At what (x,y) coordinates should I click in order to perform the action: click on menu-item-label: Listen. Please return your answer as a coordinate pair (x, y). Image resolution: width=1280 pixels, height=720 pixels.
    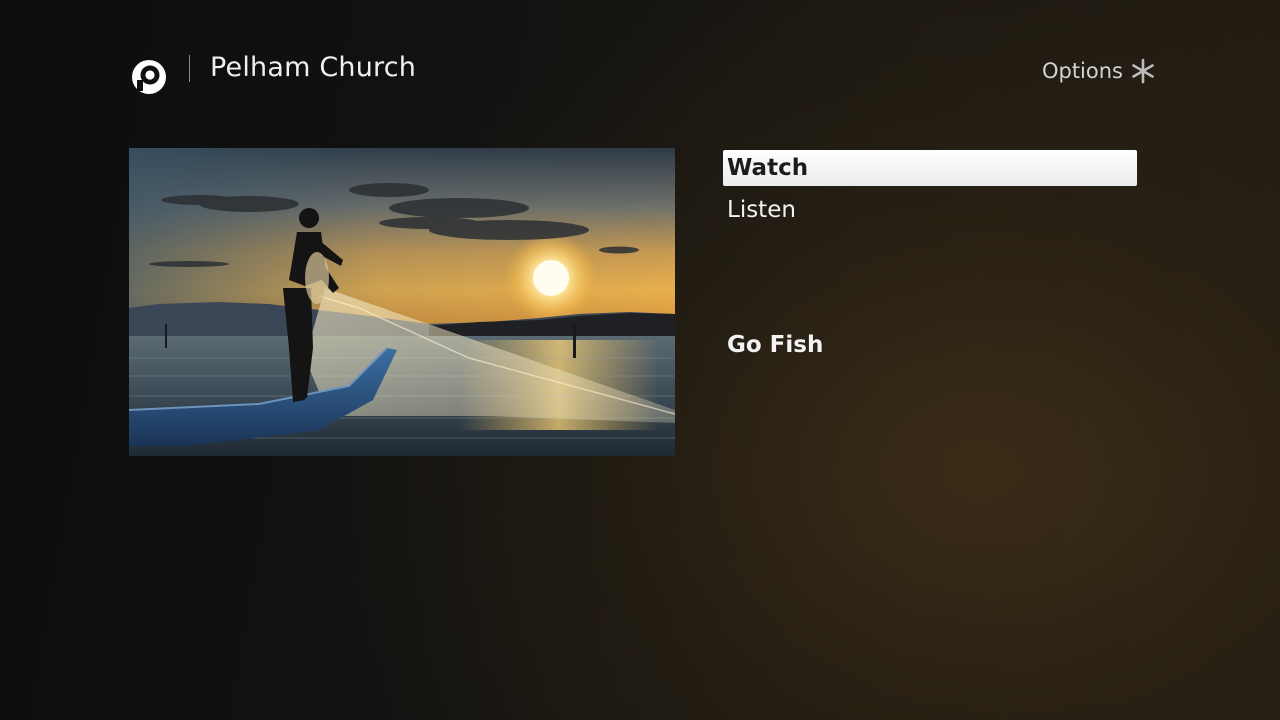
    Looking at the image, I should click on (761, 210).